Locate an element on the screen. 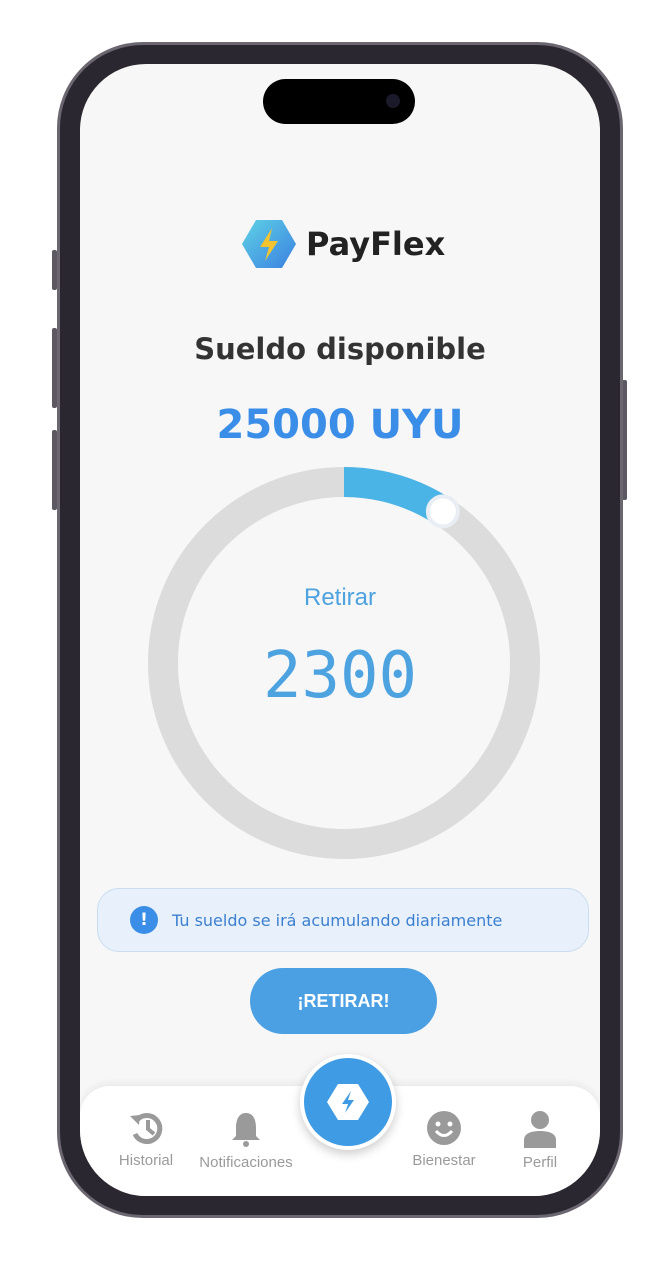 This screenshot has width=671, height=1280. nav-item-historial: Historial is located at coordinates (146, 1139).